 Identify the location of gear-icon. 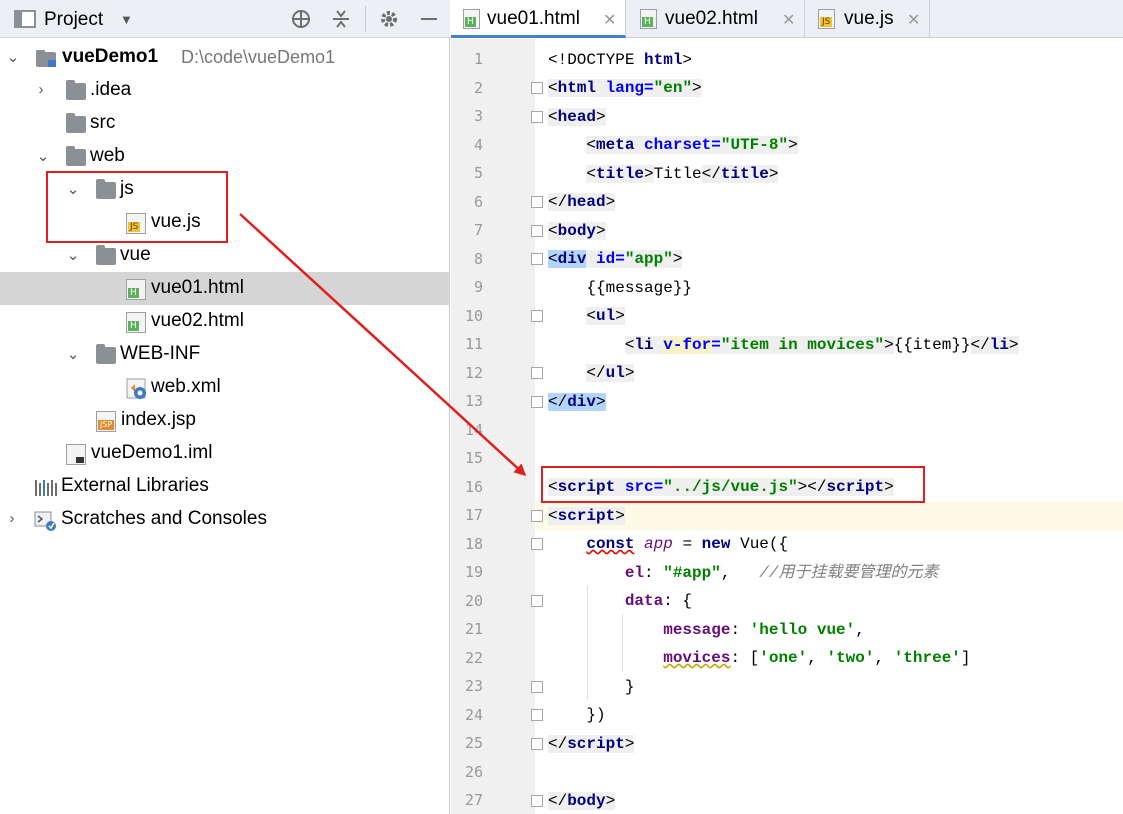
(389, 21).